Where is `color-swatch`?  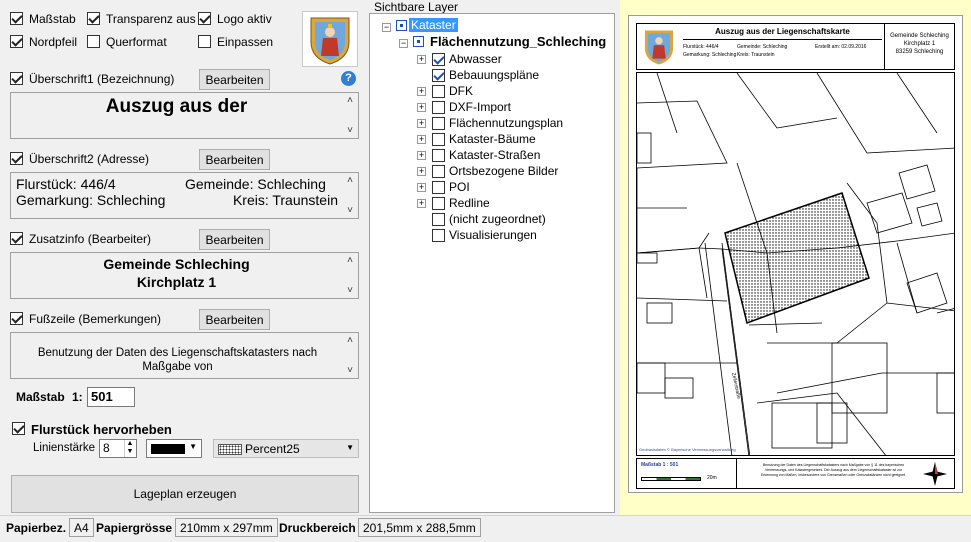
color-swatch is located at coordinates (168, 449).